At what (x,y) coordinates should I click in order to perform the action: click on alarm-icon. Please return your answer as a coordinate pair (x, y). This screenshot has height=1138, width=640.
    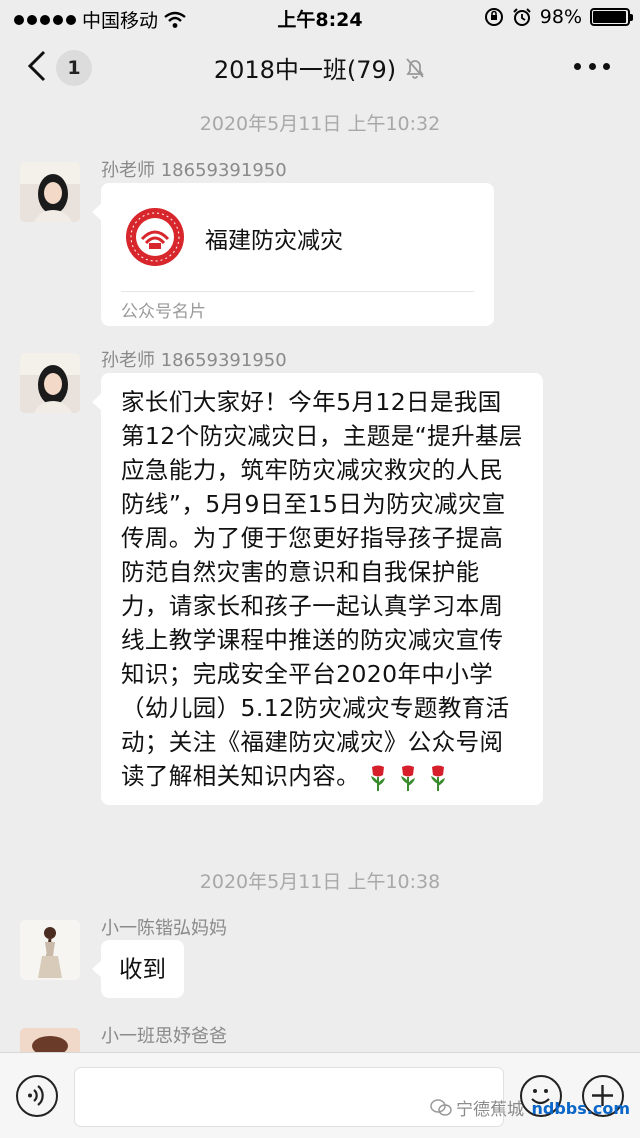
    Looking at the image, I should click on (522, 17).